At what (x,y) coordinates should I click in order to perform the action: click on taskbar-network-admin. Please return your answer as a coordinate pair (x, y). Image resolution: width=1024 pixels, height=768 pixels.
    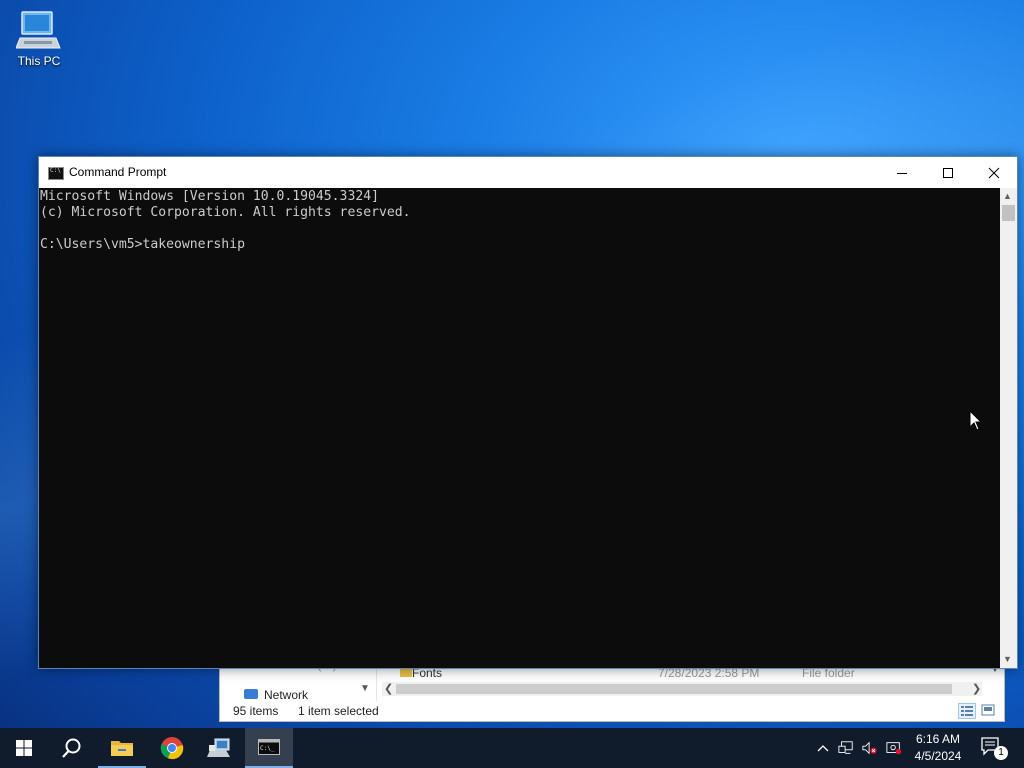
    Looking at the image, I should click on (220, 748).